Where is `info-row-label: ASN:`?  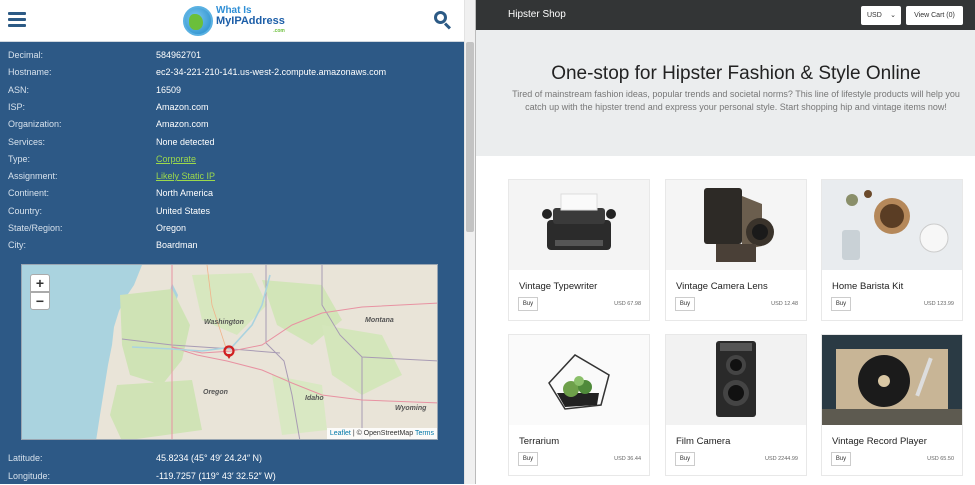
info-row-label: ASN: is located at coordinates (19, 89).